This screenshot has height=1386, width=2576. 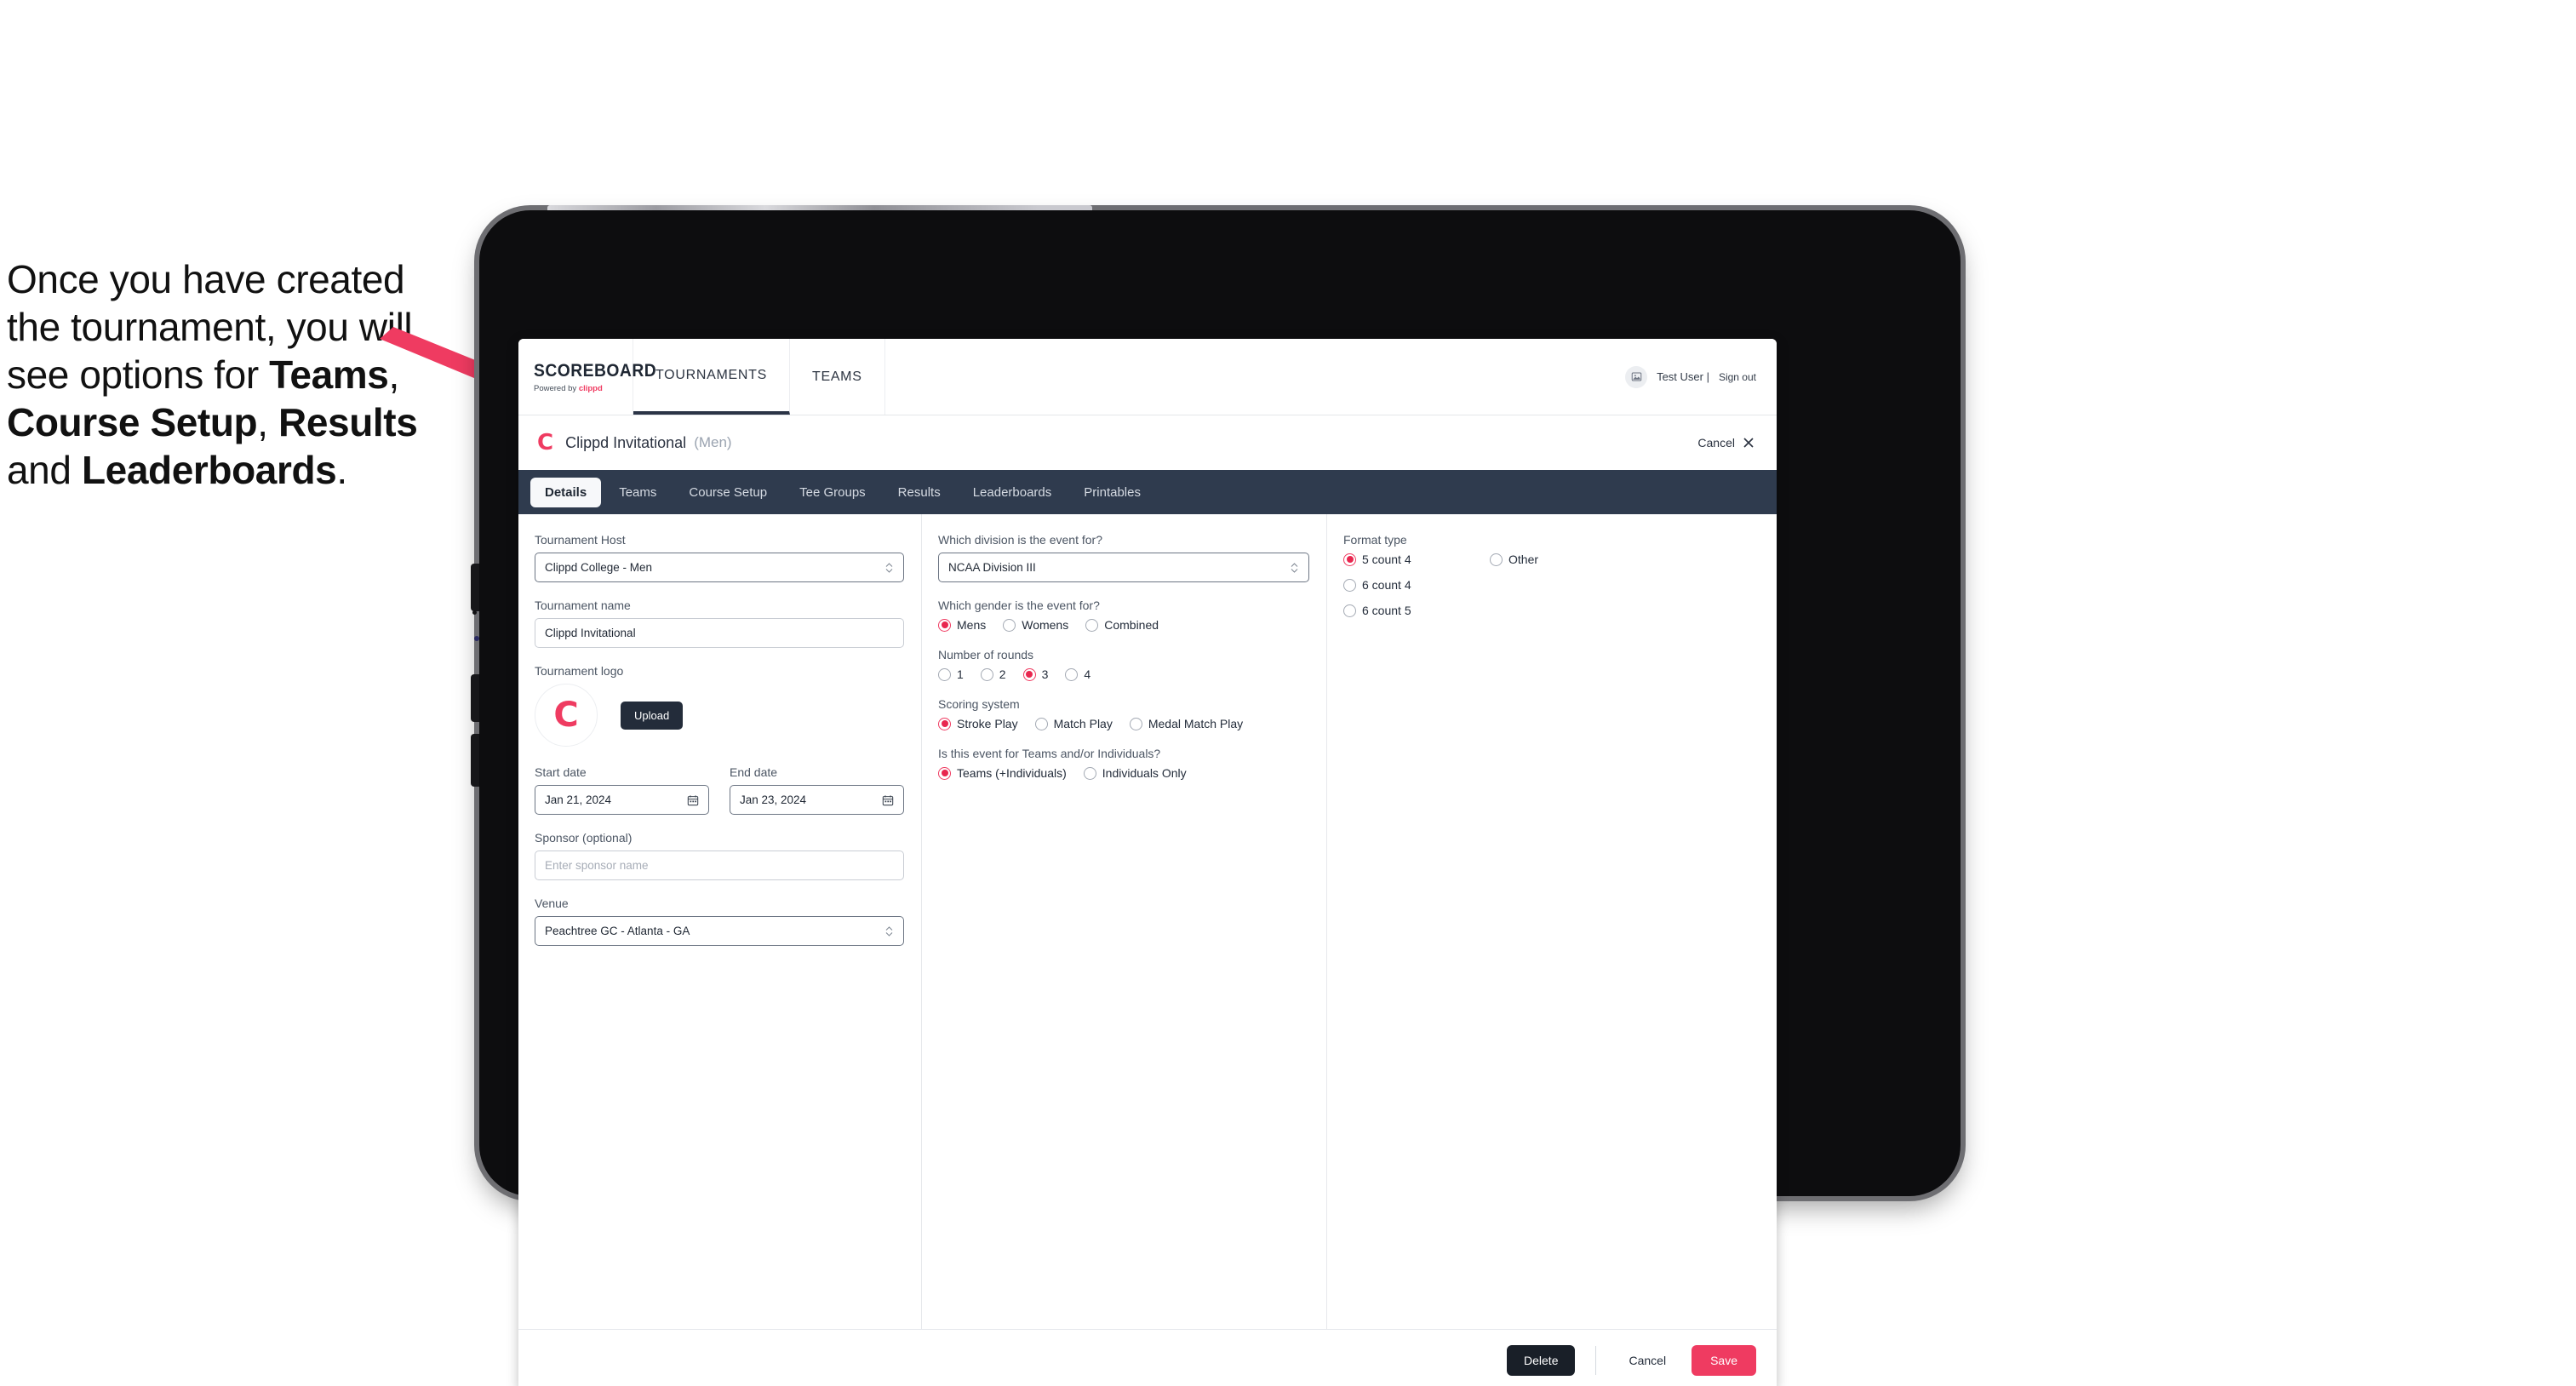 What do you see at coordinates (1724, 1360) in the screenshot?
I see `save-button: Save` at bounding box center [1724, 1360].